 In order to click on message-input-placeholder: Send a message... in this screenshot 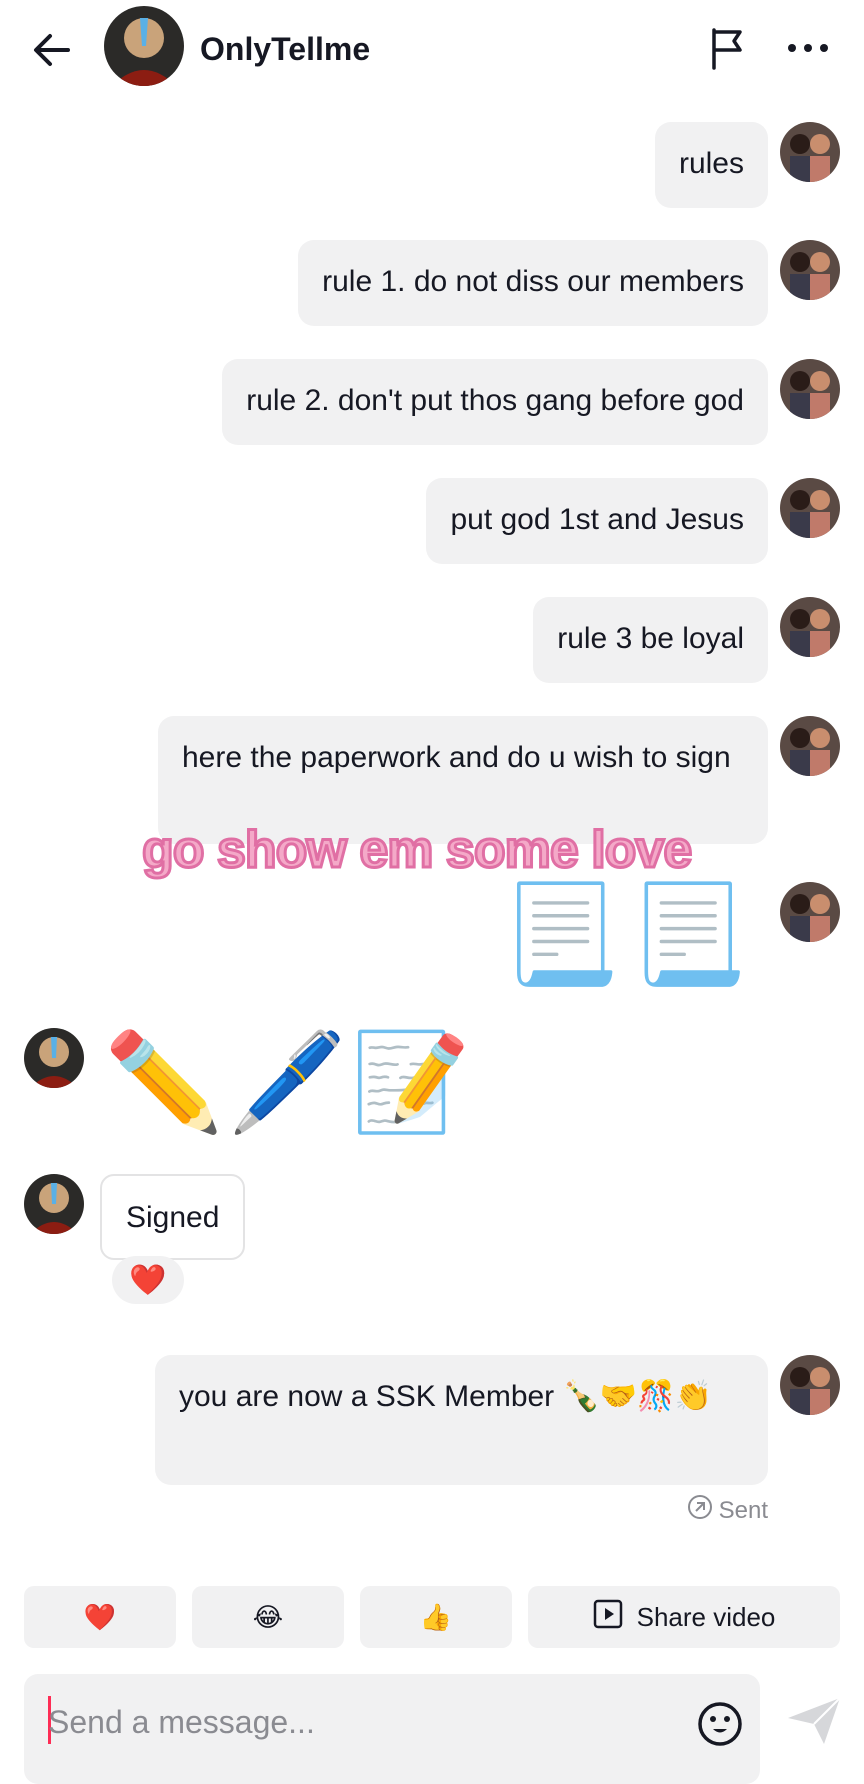, I will do `click(181, 1722)`.